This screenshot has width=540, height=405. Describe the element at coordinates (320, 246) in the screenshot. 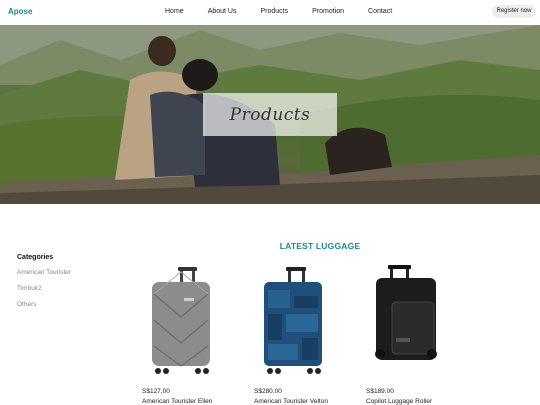

I see `section-title: LATEST LUGGAGE` at that location.